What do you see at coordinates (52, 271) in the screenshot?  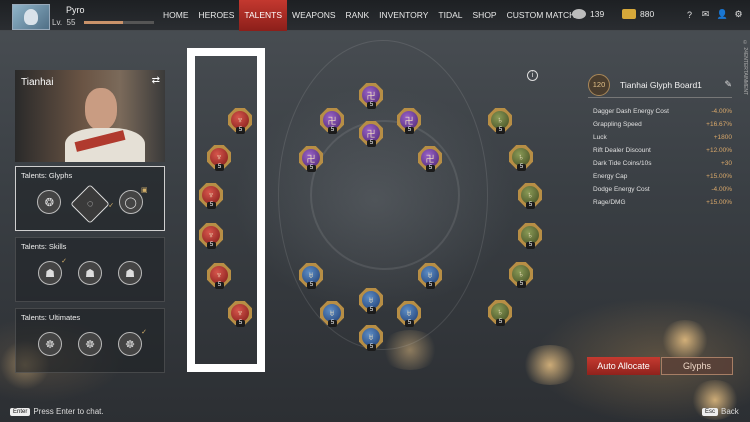 I see `skill-slot-1: ☗ ✓` at bounding box center [52, 271].